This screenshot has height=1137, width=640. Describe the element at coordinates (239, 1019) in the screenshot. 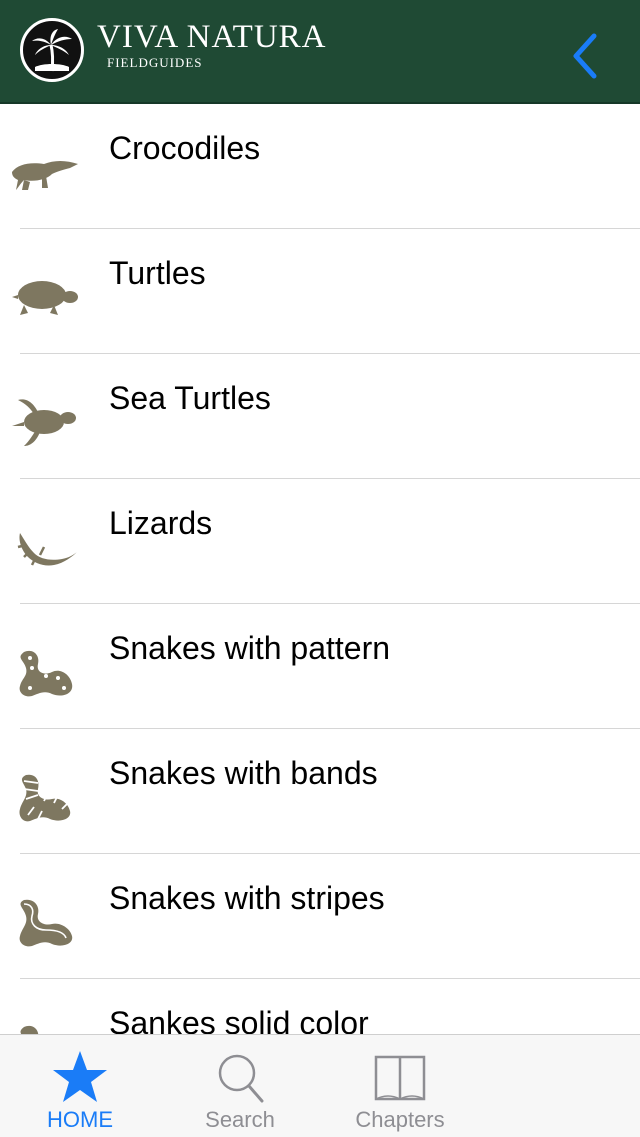

I see `list-item-label: Sankes solid color` at that location.